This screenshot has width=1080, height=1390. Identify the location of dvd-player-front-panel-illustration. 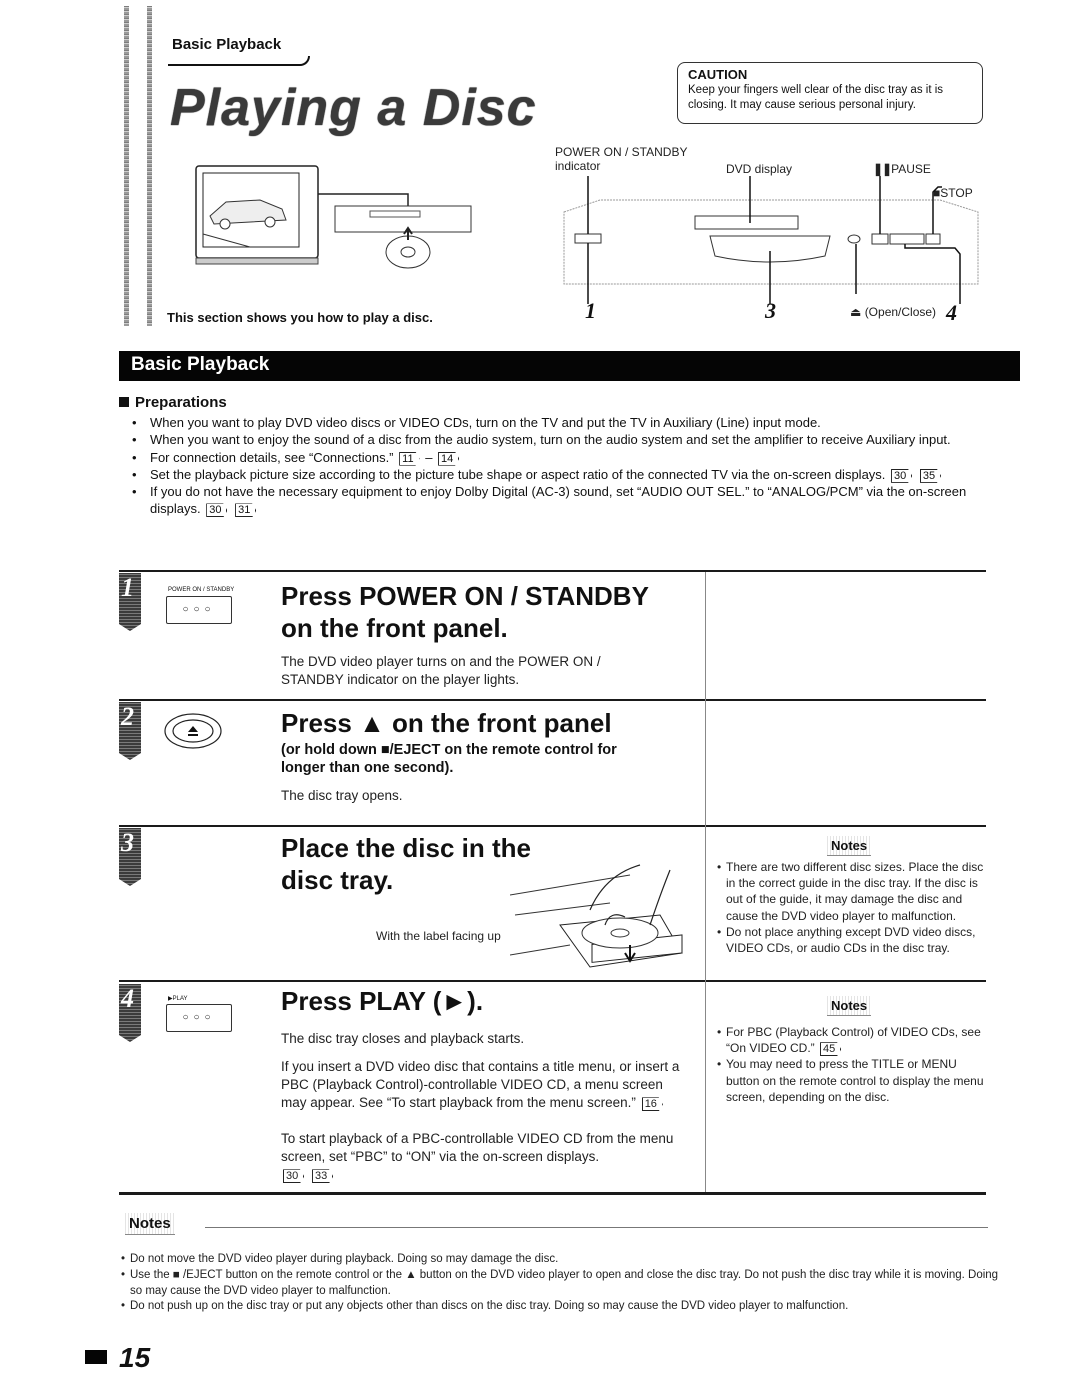
(771, 240).